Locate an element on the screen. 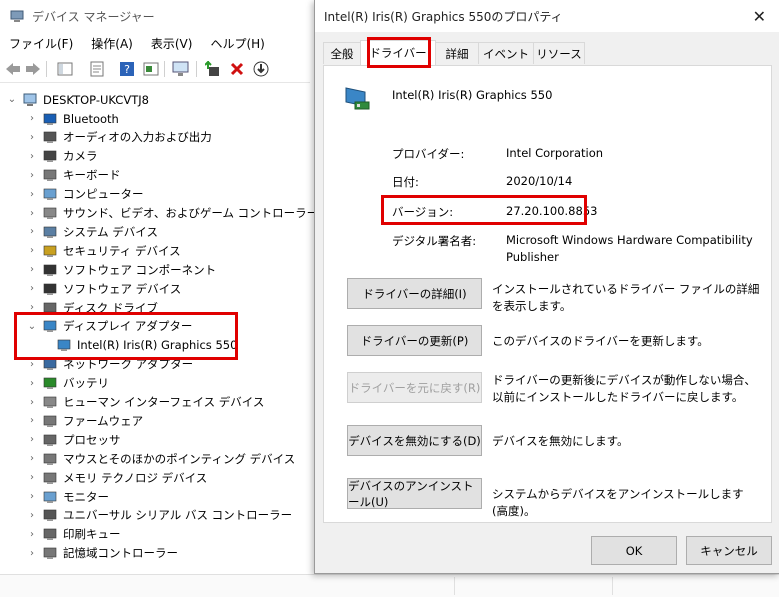  tree-item-label: カメラ is located at coordinates (80, 156).